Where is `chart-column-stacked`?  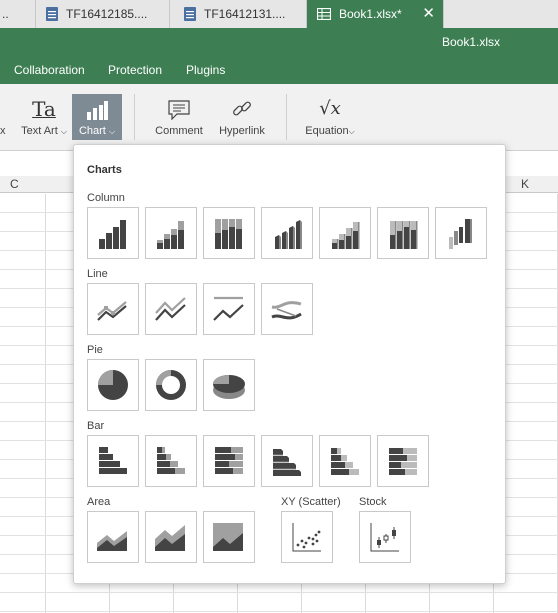
chart-column-stacked is located at coordinates (171, 233).